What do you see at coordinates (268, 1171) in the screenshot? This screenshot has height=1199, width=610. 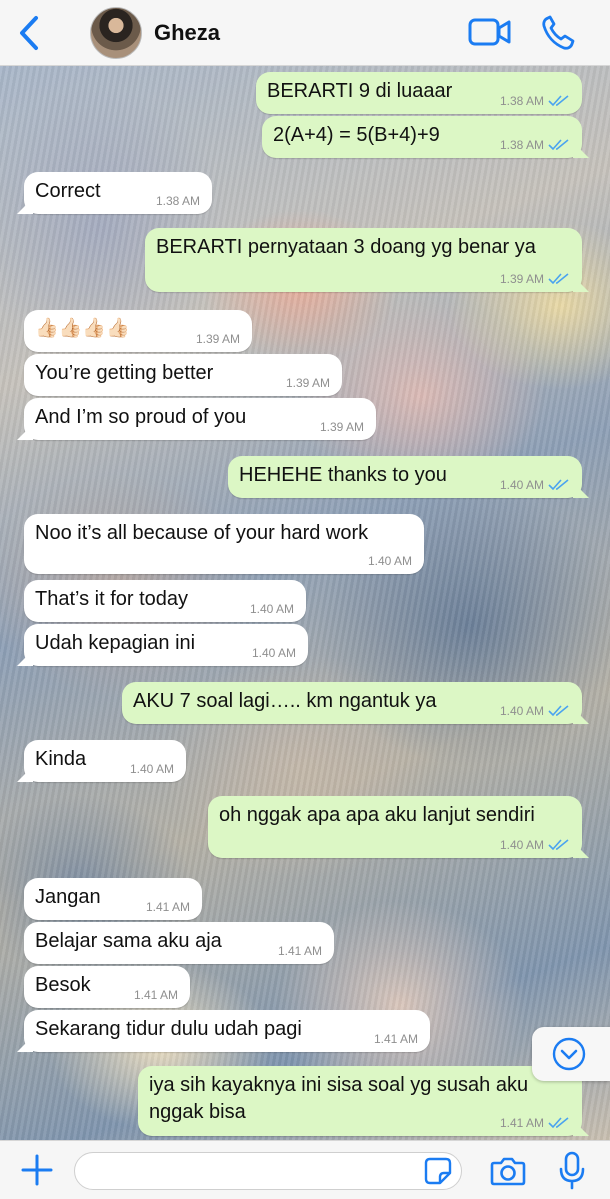 I see `message-input` at bounding box center [268, 1171].